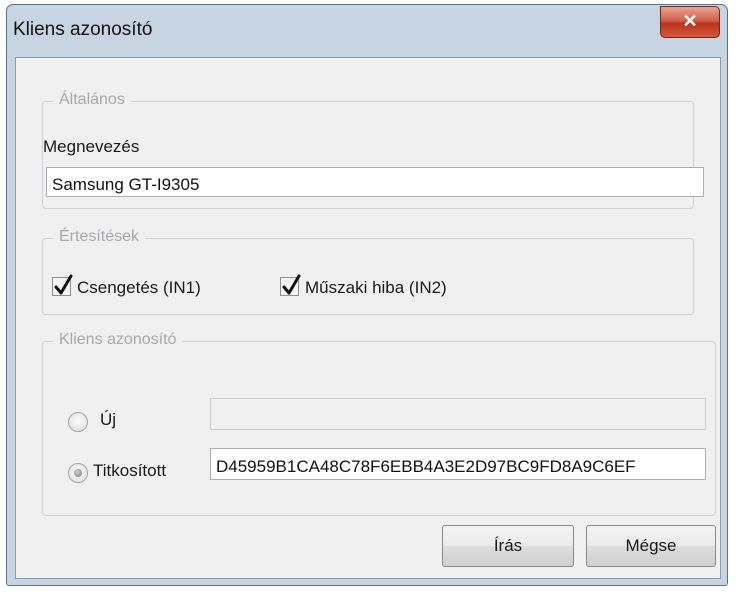  Describe the element at coordinates (129, 471) in the screenshot. I see `encrypted-label: Titkosított` at that location.